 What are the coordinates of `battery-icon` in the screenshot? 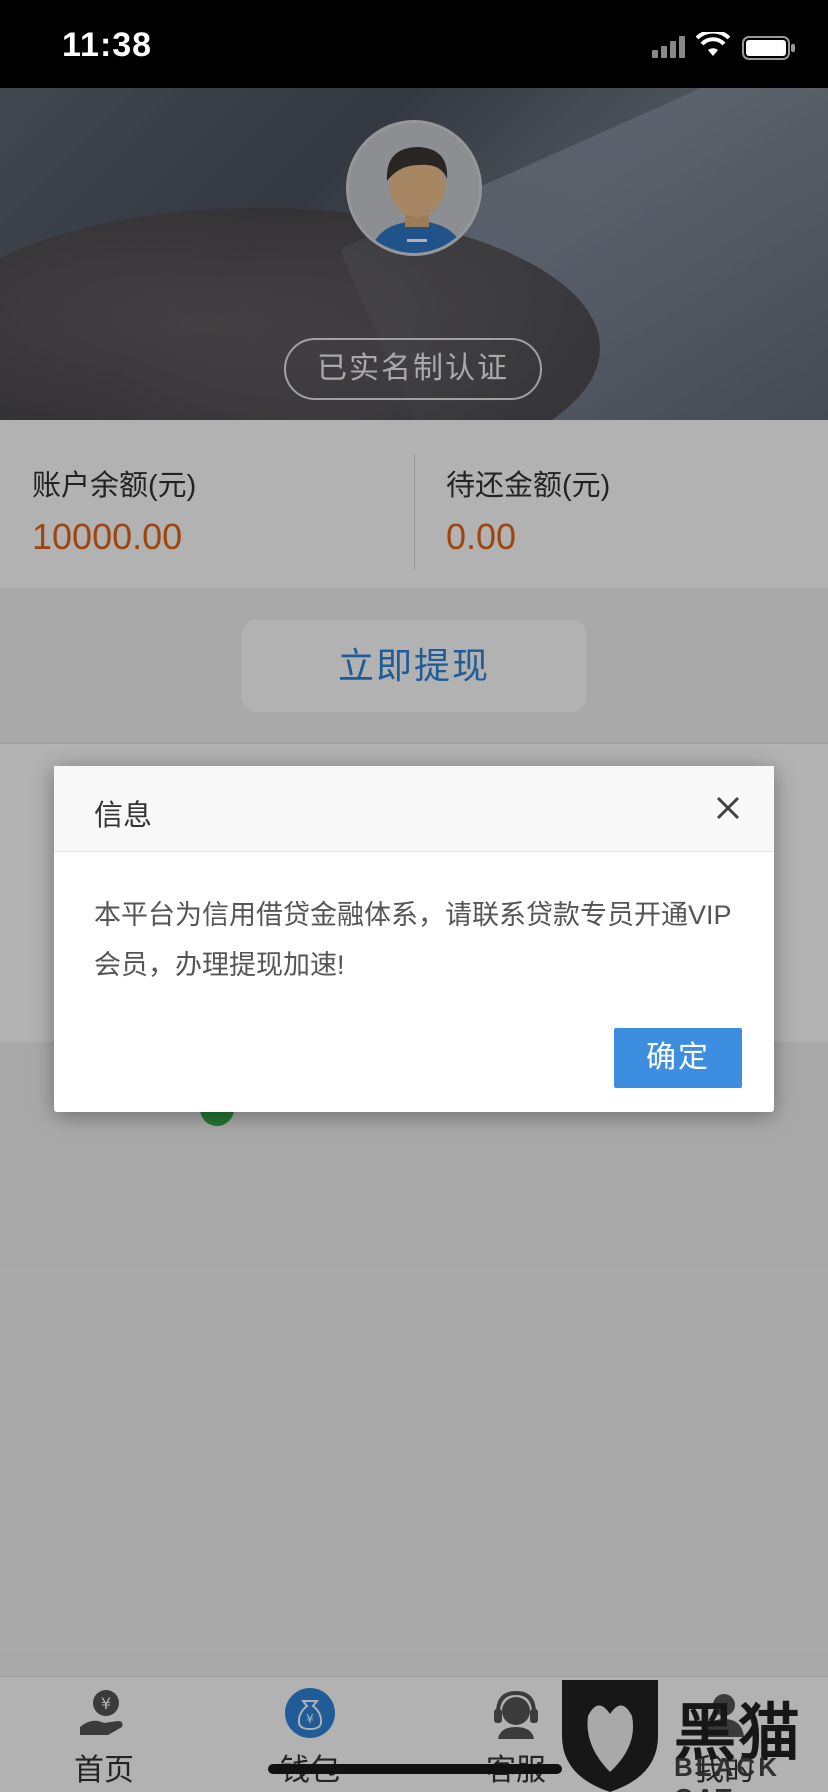 It's located at (768, 48).